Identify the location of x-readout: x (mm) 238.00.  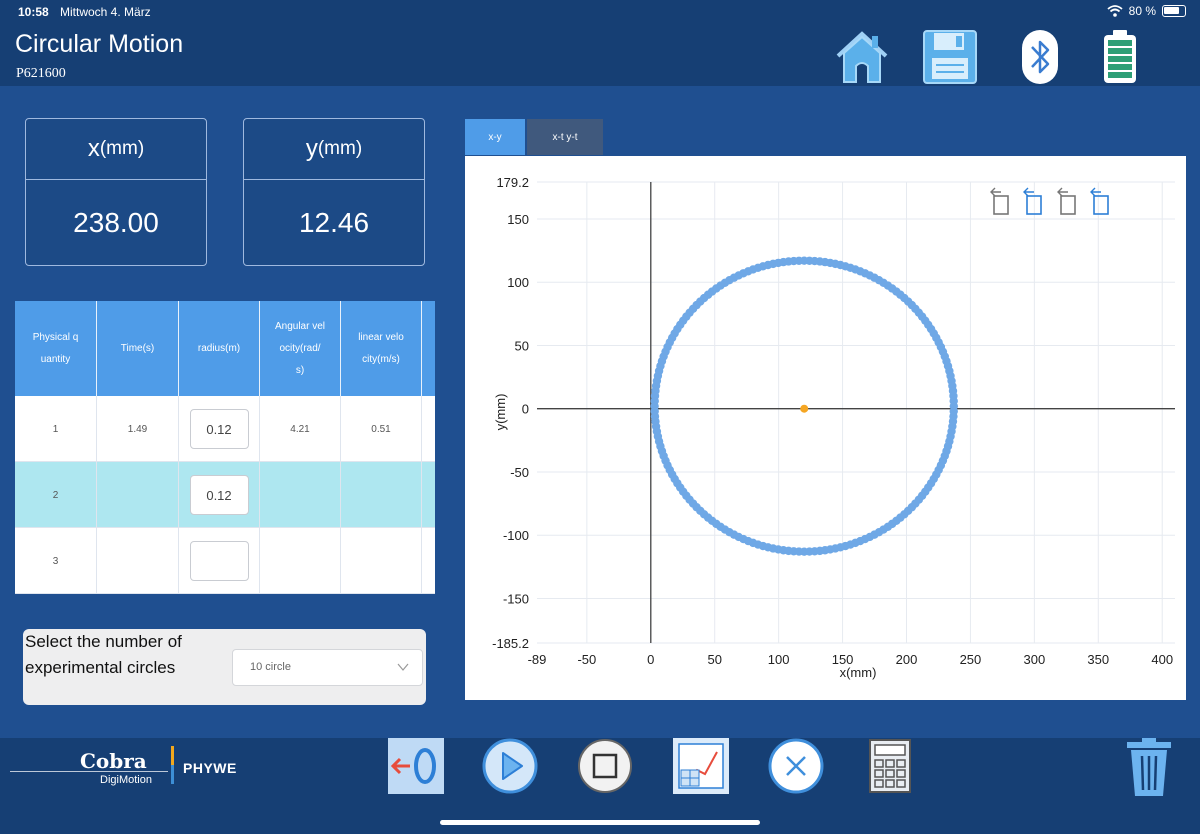
(116, 192).